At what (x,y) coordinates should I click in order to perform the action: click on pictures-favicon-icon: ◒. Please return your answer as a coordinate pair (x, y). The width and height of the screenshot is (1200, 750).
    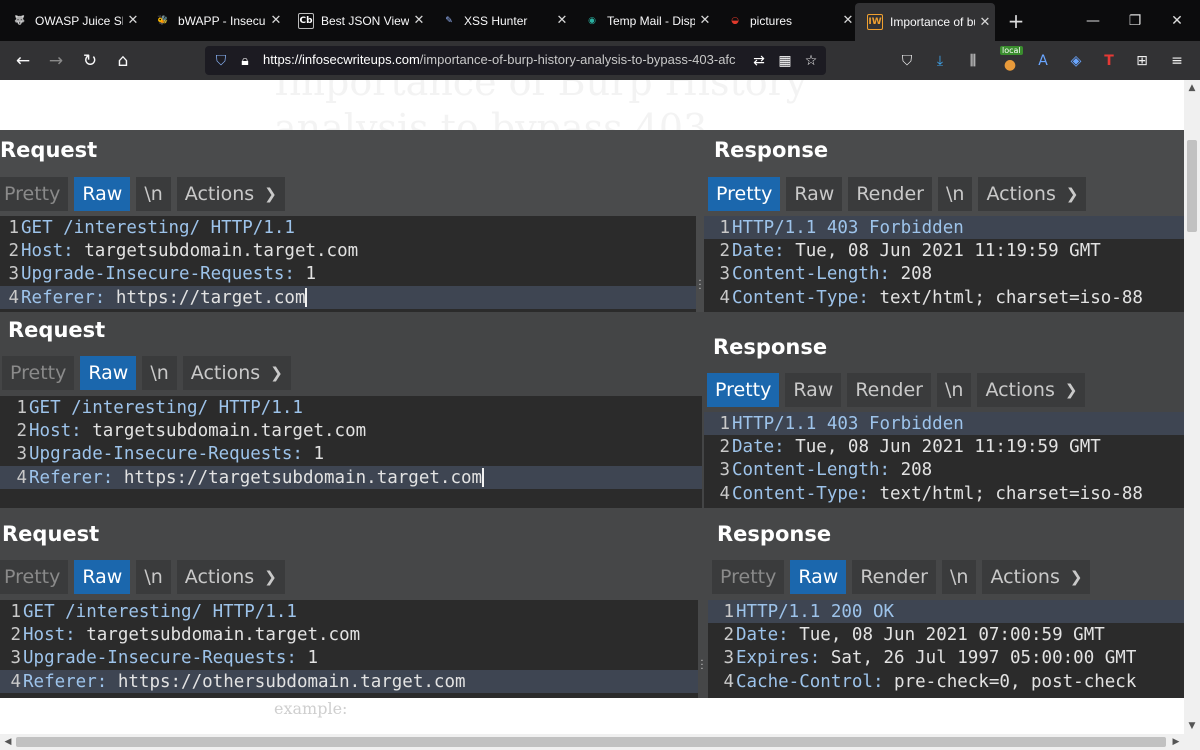
    Looking at the image, I should click on (735, 20).